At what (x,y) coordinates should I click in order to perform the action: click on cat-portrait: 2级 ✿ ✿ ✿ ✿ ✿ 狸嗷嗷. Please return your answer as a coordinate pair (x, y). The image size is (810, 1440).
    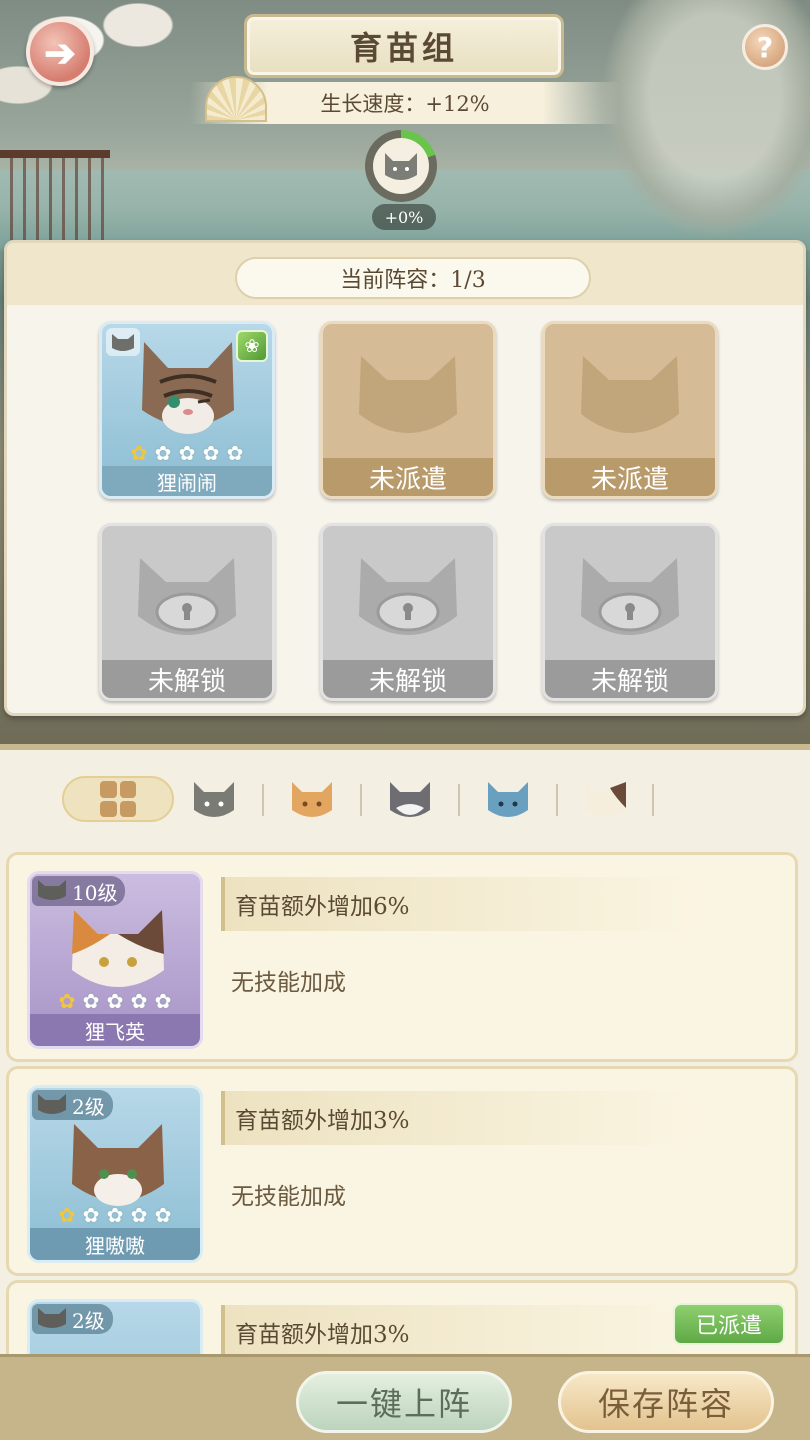
    Looking at the image, I should click on (115, 1174).